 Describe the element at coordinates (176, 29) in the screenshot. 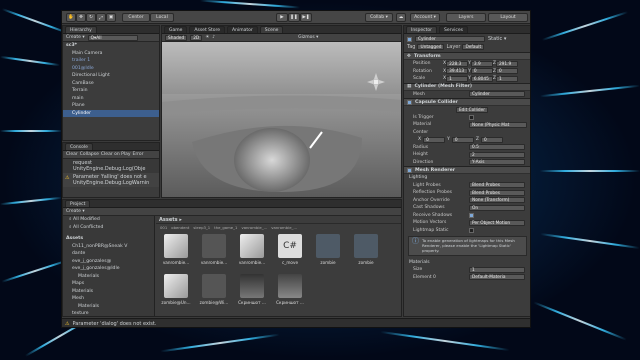

I see `tab-game: Game` at that location.